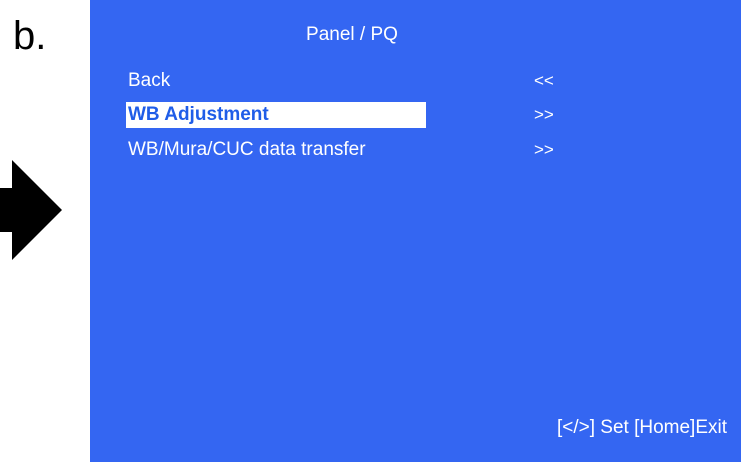  Describe the element at coordinates (346, 81) in the screenshot. I see `menu-item-back: Back <<` at that location.